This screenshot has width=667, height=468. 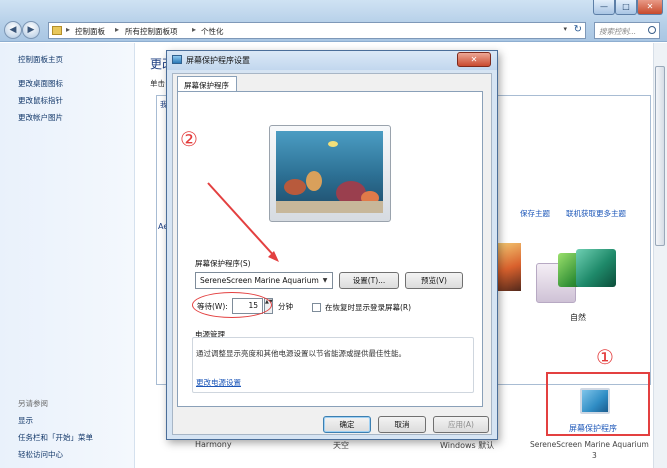 I want to click on screensaver-group-label: 屏幕保护程序(S), so click(x=223, y=263).